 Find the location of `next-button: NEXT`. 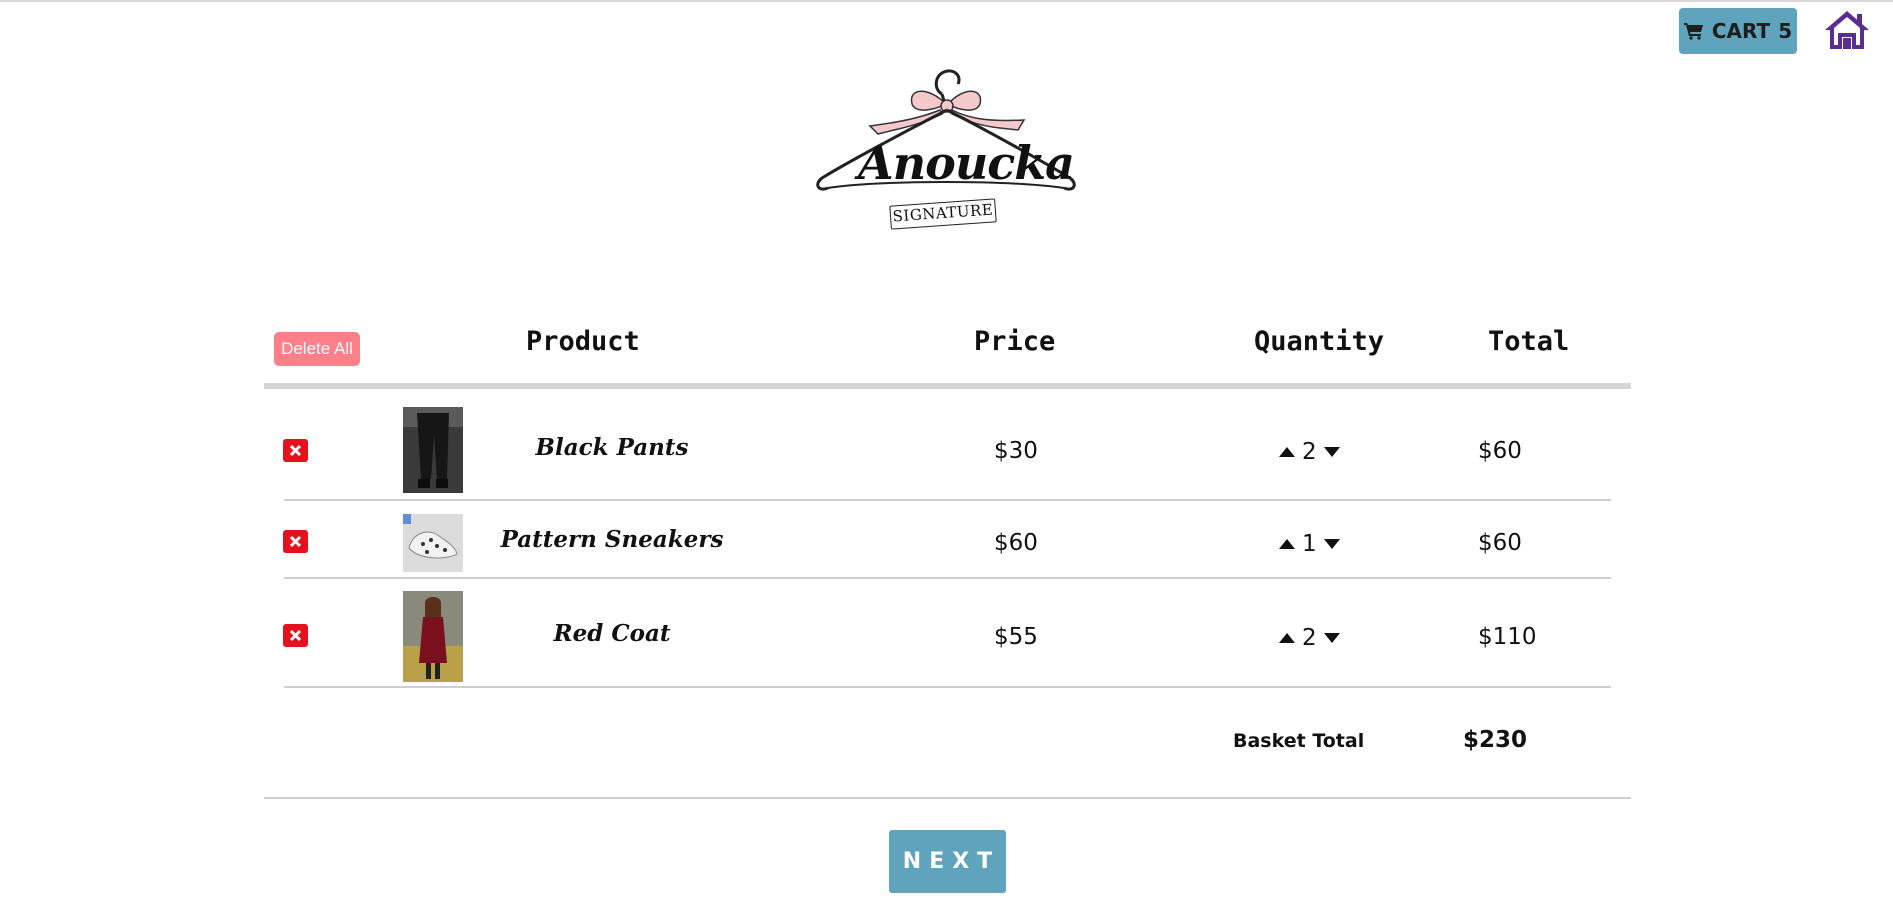

next-button: NEXT is located at coordinates (947, 861).